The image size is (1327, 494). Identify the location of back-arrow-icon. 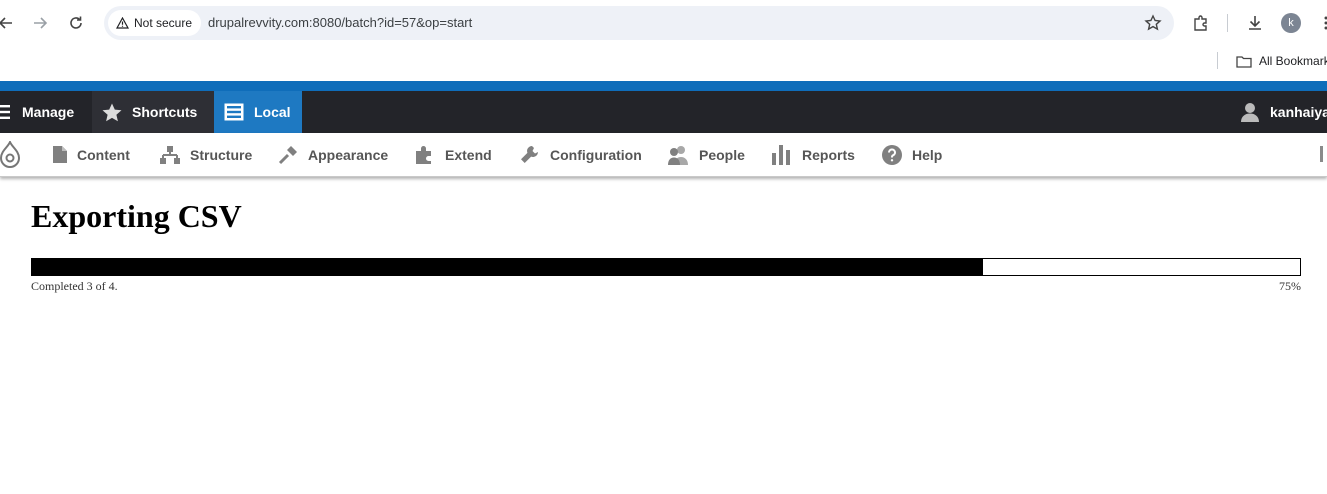
(8, 23).